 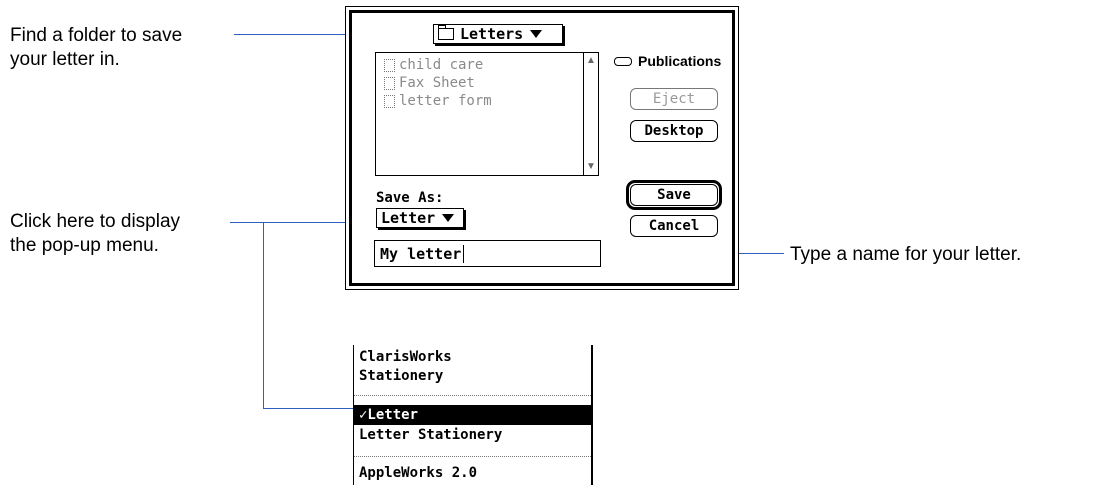 I want to click on folder-popup: Letters, so click(x=498, y=34).